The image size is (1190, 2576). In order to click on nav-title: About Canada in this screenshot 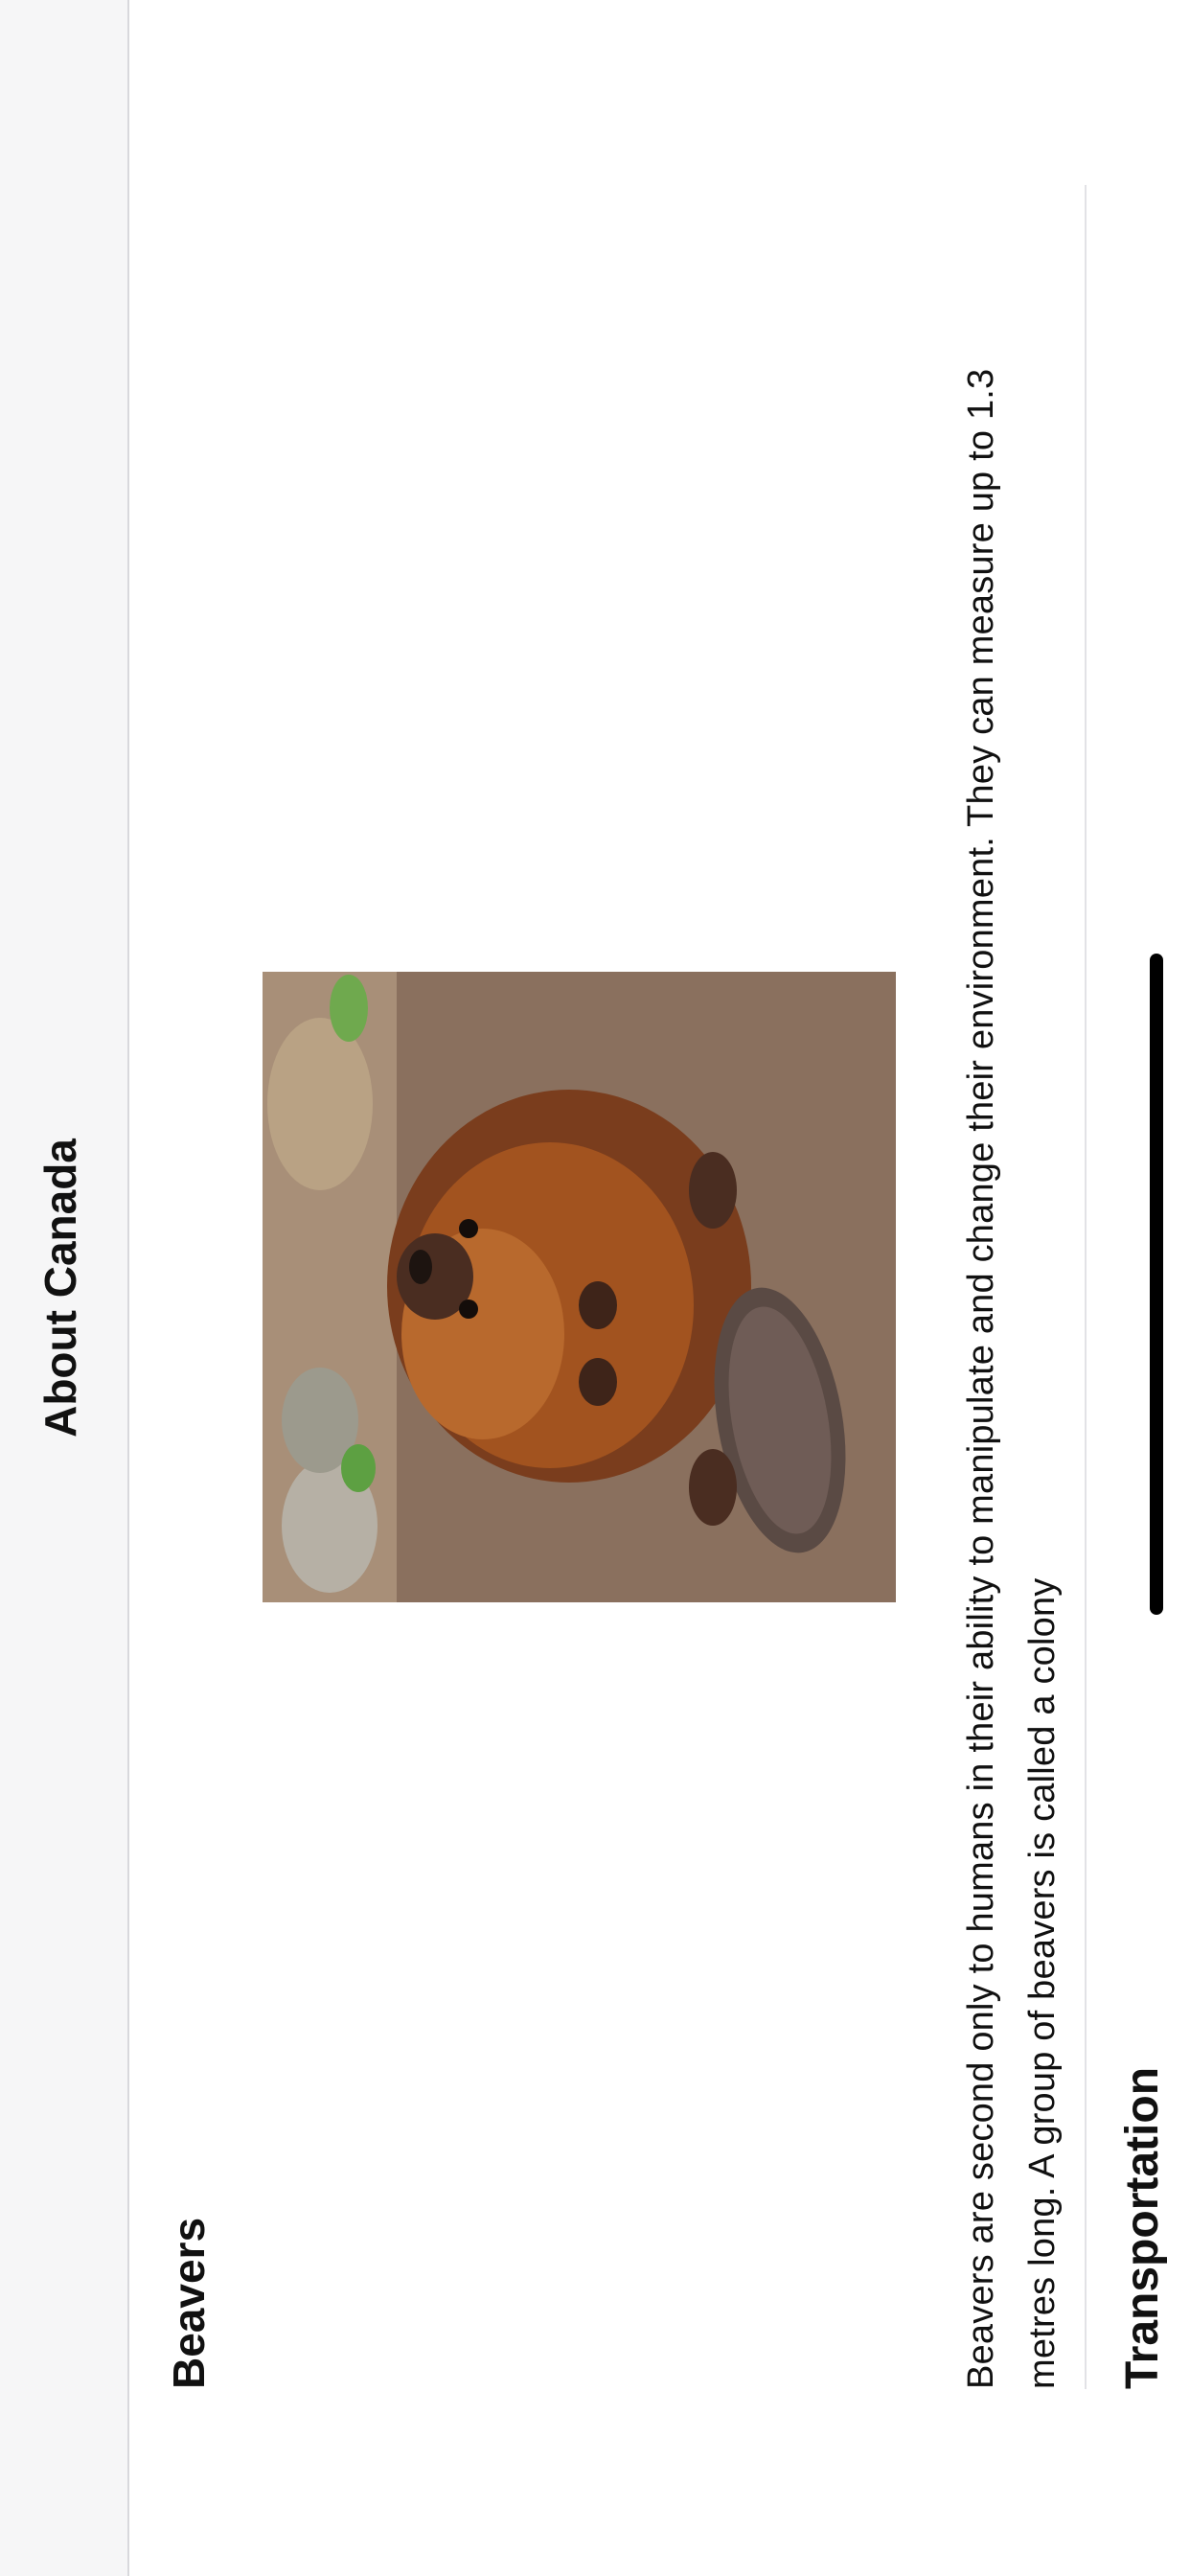, I will do `click(60, 1288)`.